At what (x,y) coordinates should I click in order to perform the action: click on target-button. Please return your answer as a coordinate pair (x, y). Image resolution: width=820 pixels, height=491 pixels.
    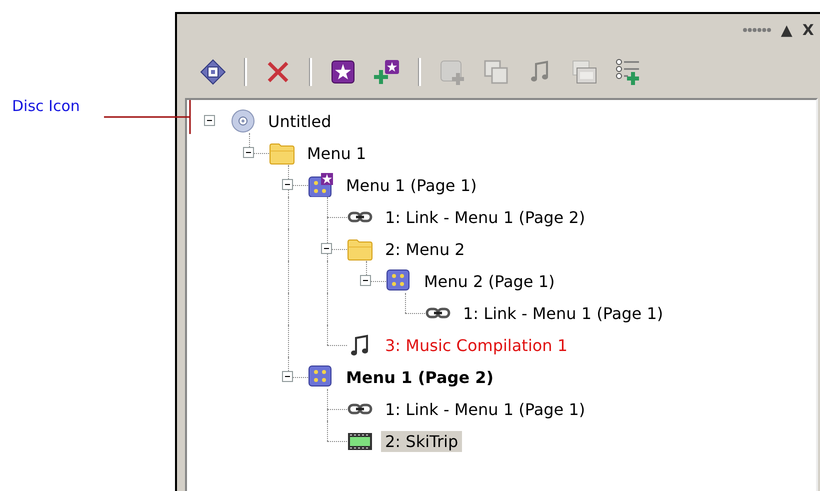
    Looking at the image, I should click on (213, 72).